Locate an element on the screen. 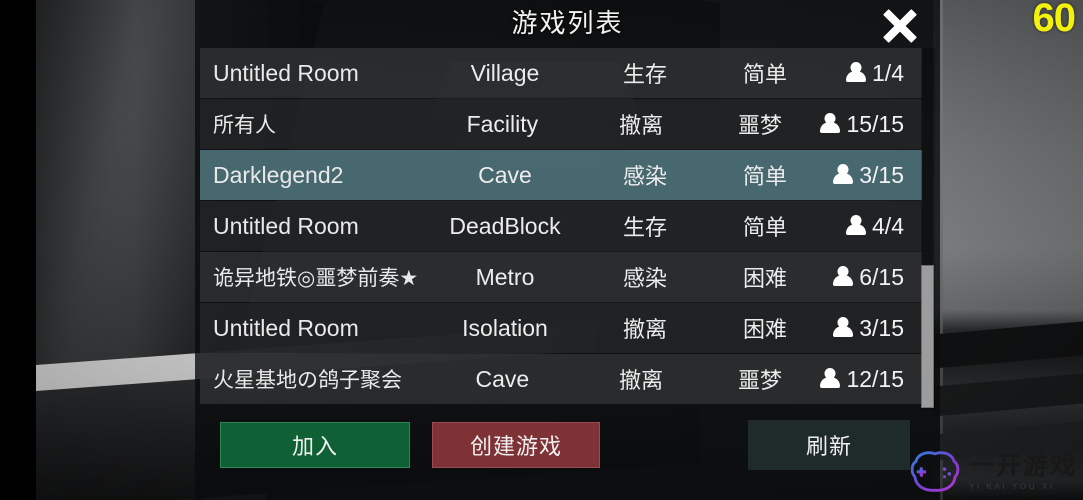 This screenshot has width=1083, height=500. room-name-cell: 火星基地の鸽子聚会 is located at coordinates (307, 380).